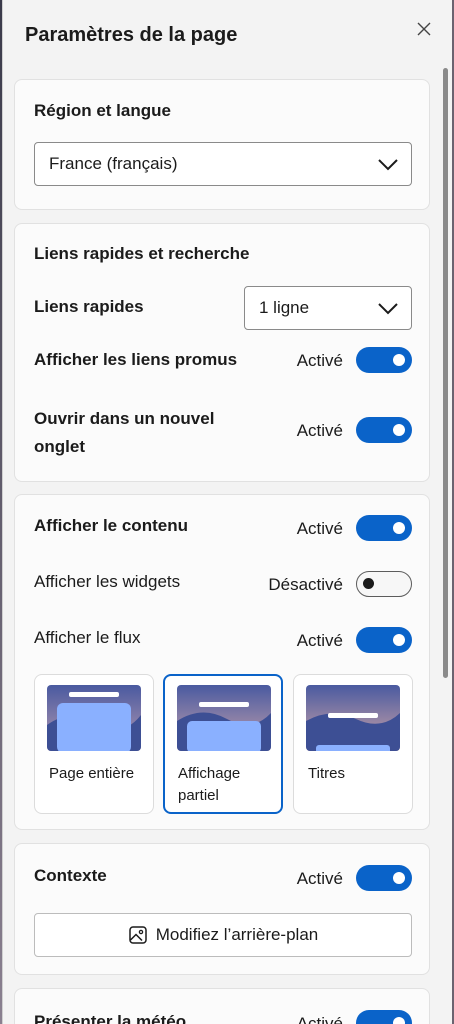 The height and width of the screenshot is (1024, 454). Describe the element at coordinates (111, 525) in the screenshot. I see `content-heading: Afficher le contenu` at that location.